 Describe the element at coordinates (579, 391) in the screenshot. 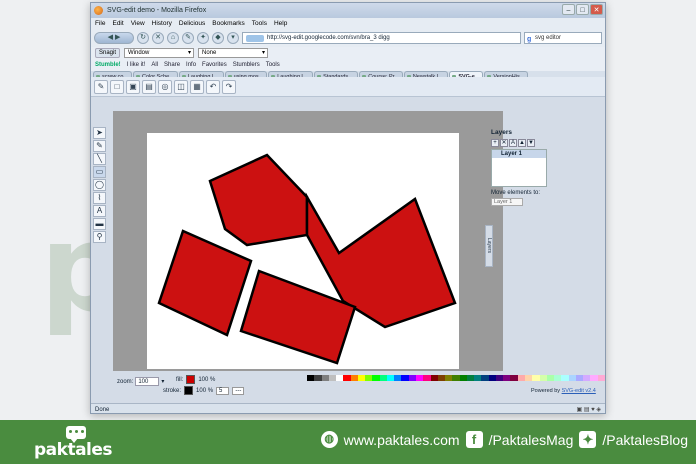

I see `svg-edit-link: SVG-edit v2.4` at that location.